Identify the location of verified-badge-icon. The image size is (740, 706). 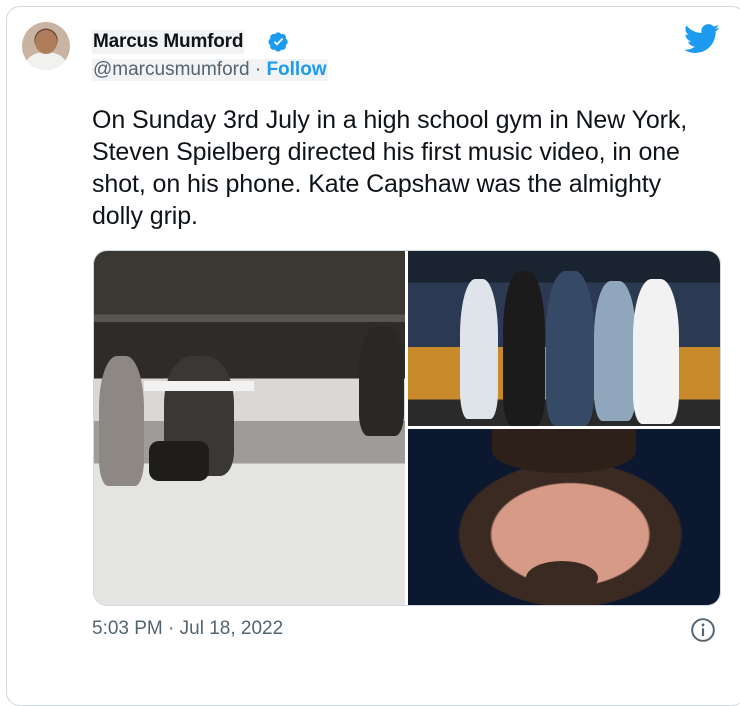
(278, 42).